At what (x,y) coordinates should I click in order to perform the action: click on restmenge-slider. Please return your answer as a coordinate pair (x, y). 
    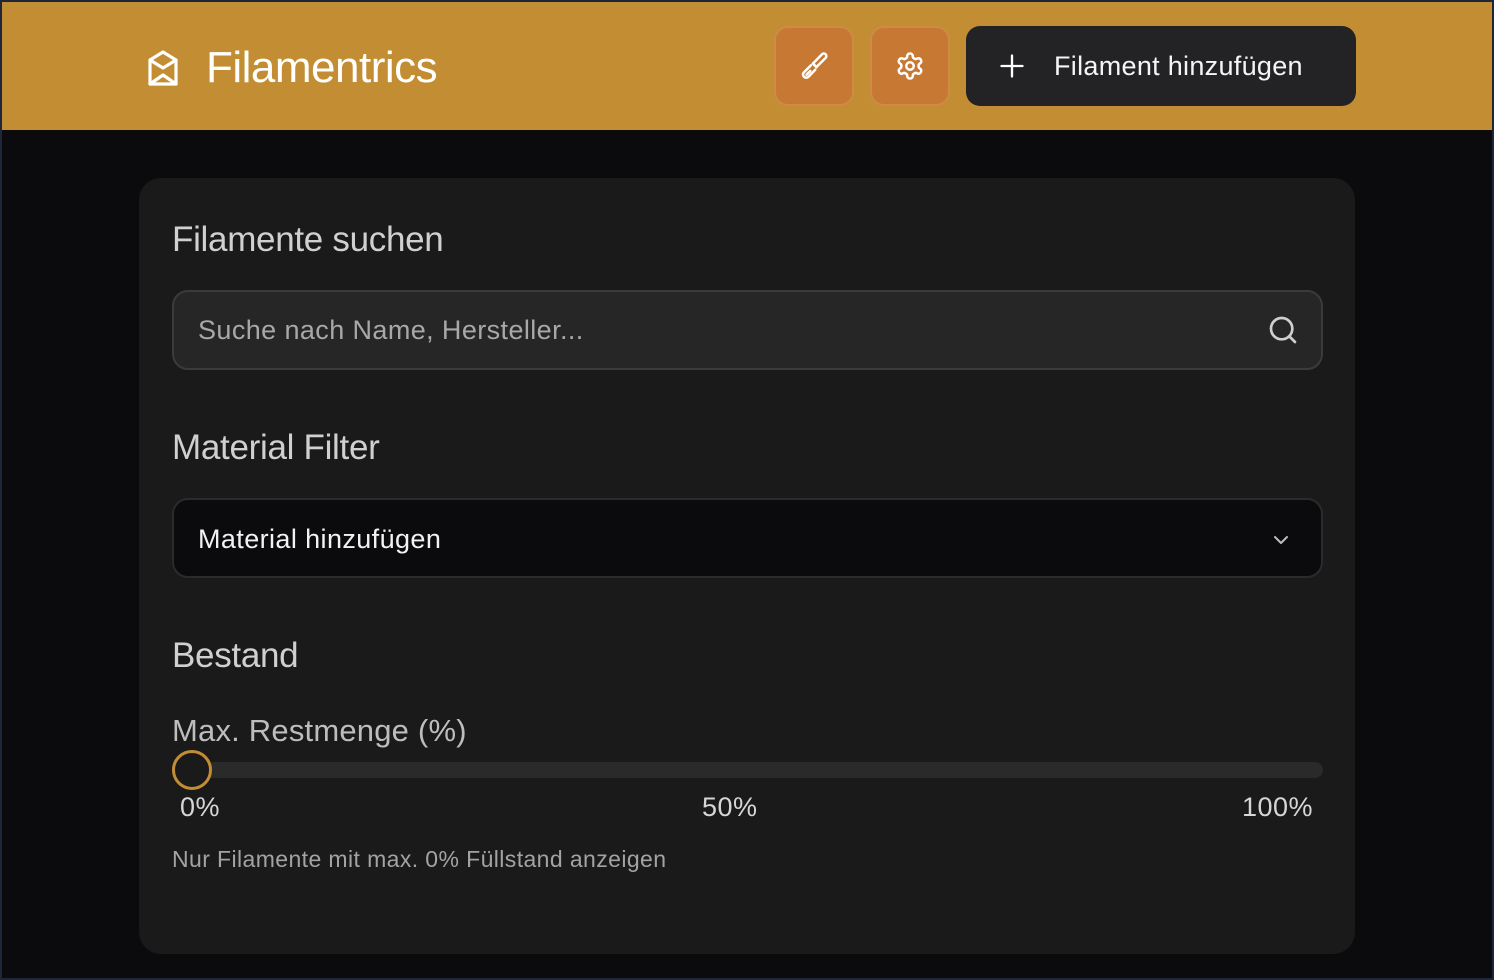
    Looking at the image, I should click on (747, 770).